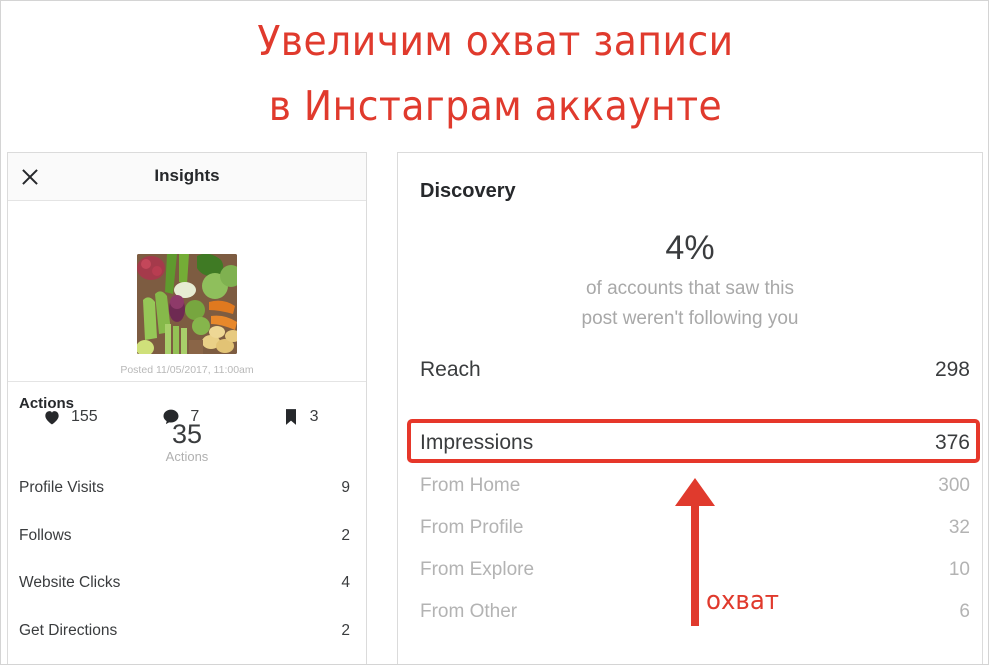 This screenshot has height=665, width=989. What do you see at coordinates (187, 370) in the screenshot?
I see `post-timestamp: Posted 11/05/2017, 11:00am` at bounding box center [187, 370].